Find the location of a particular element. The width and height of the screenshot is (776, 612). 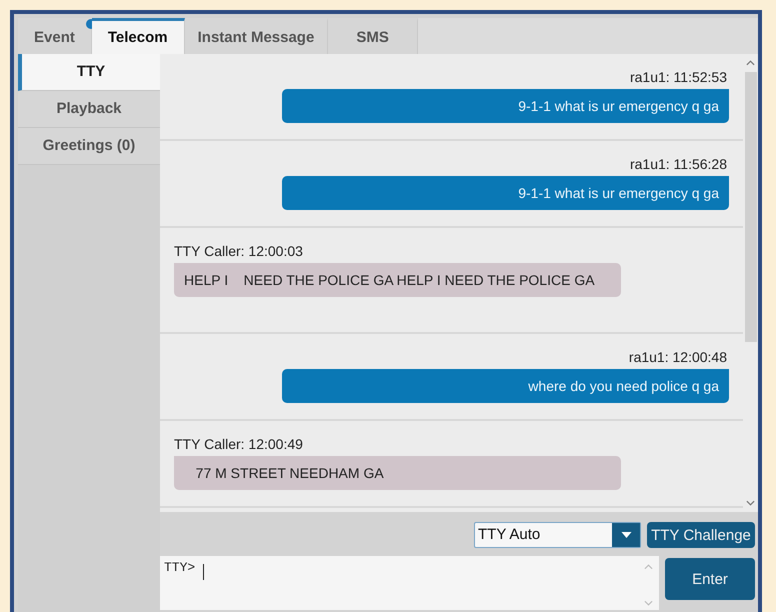

message-sender: ra1u1: 11:52:53 is located at coordinates (678, 77).